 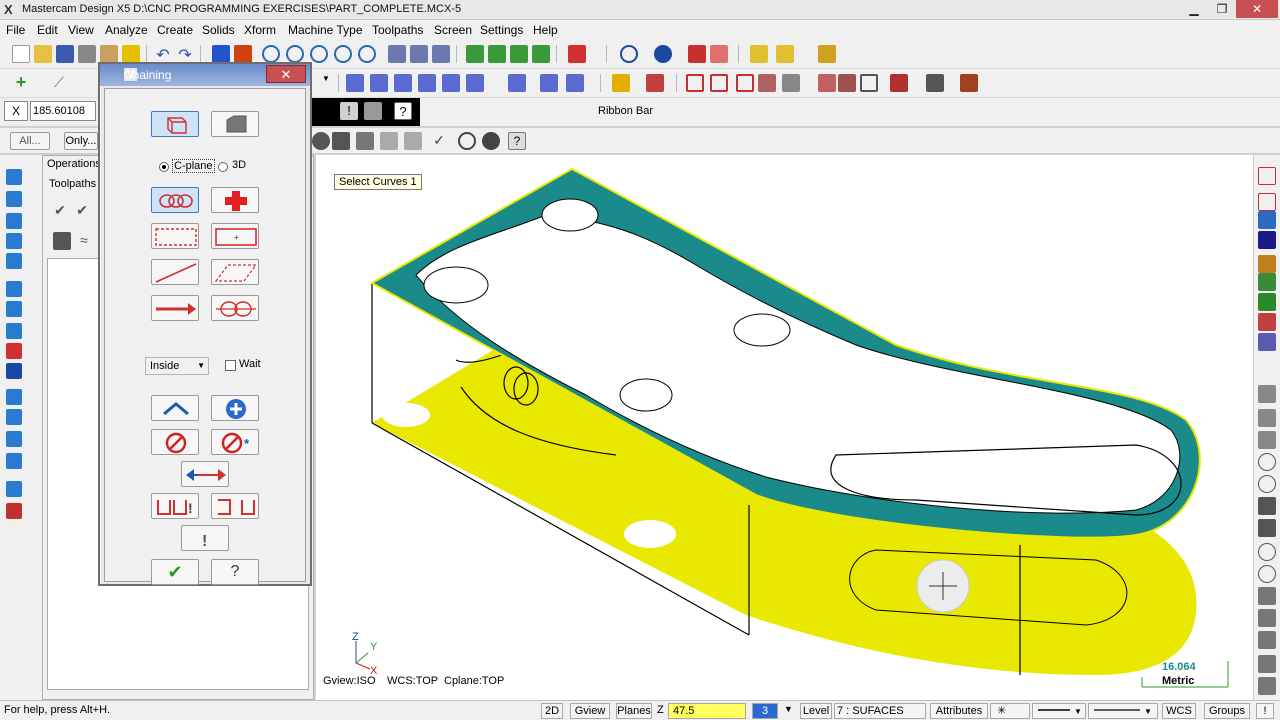 What do you see at coordinates (1267, 596) in the screenshot?
I see `face-icon` at bounding box center [1267, 596].